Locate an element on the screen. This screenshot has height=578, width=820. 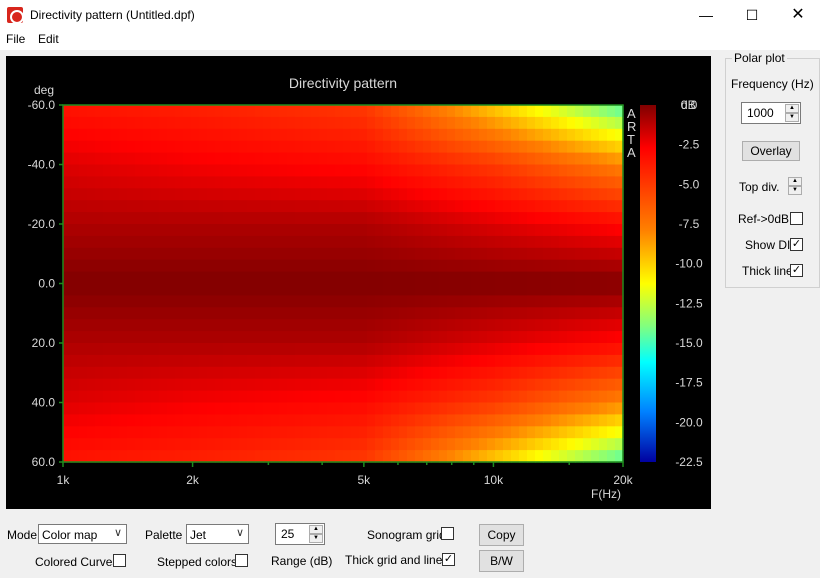
sonogram-grid-checkbox is located at coordinates (447, 533).